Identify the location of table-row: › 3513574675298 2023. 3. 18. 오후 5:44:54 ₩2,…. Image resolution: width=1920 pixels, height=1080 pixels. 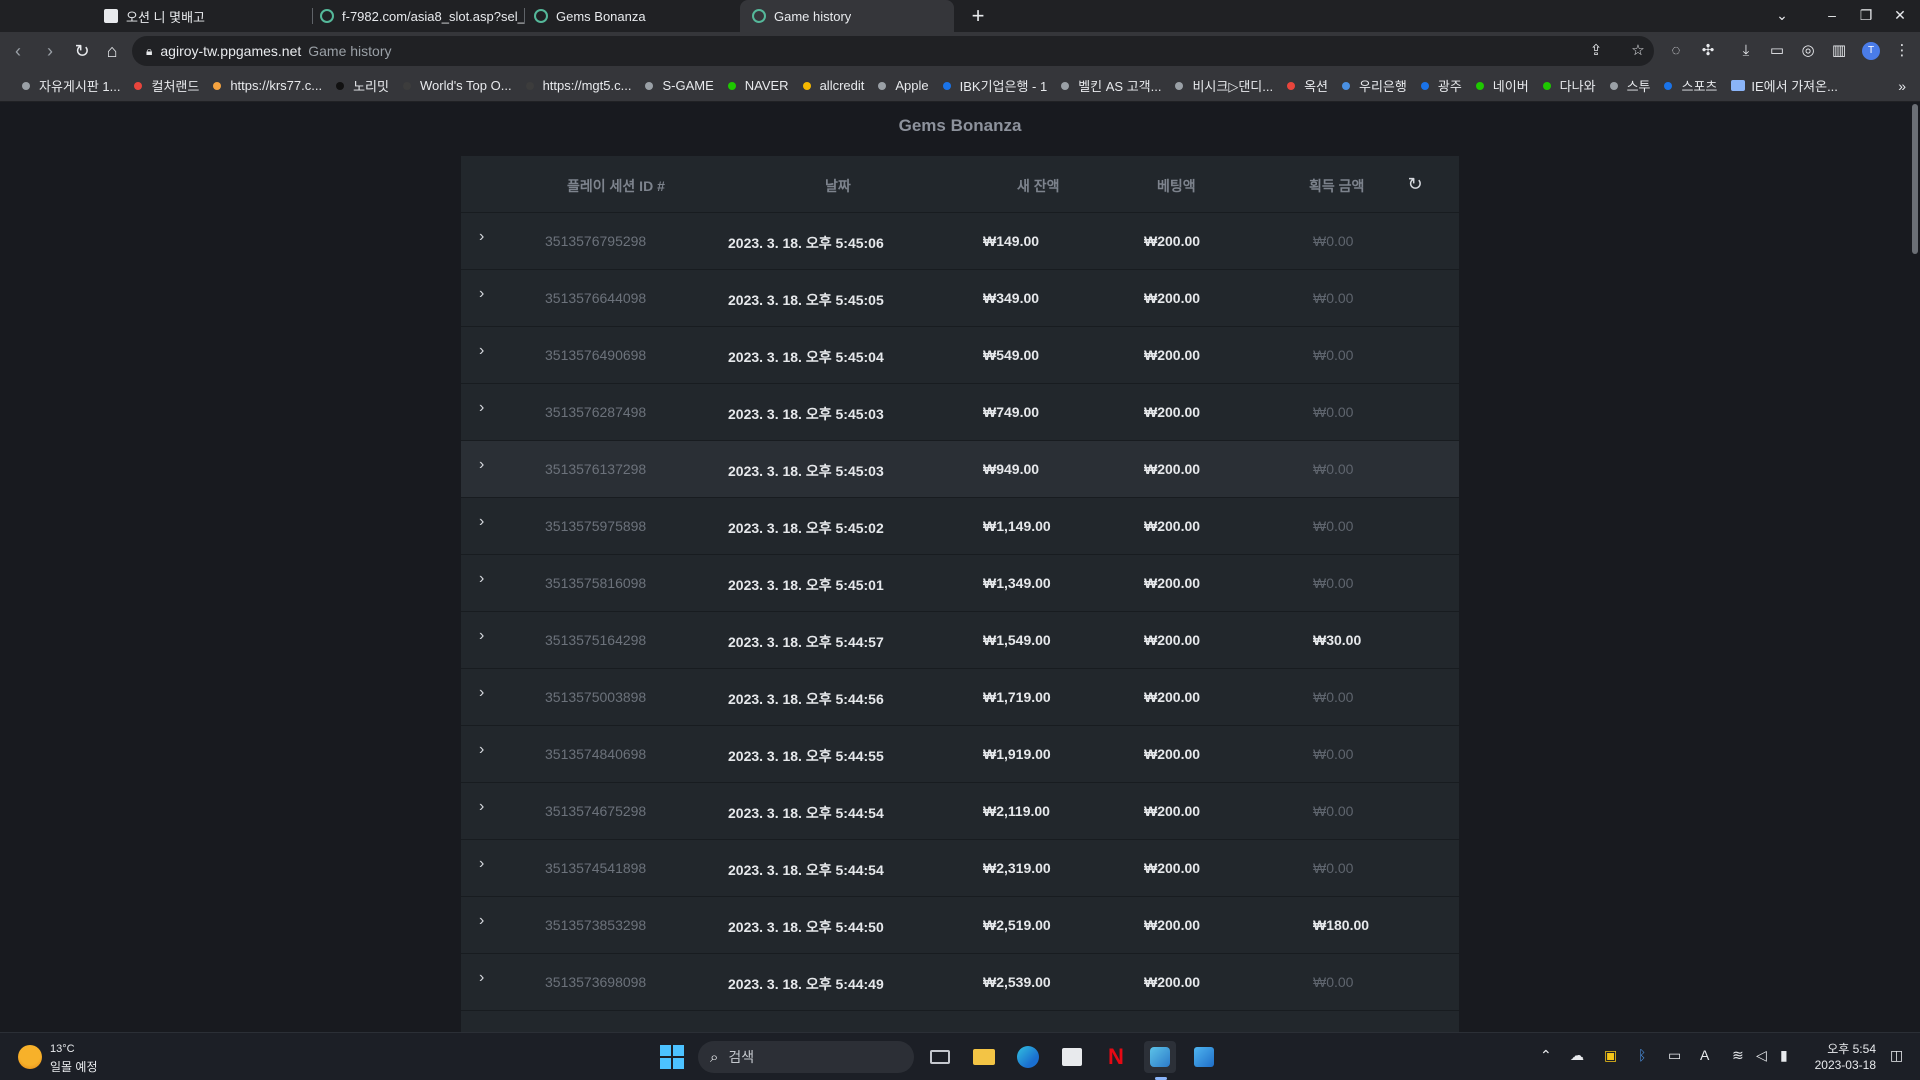
(960, 811).